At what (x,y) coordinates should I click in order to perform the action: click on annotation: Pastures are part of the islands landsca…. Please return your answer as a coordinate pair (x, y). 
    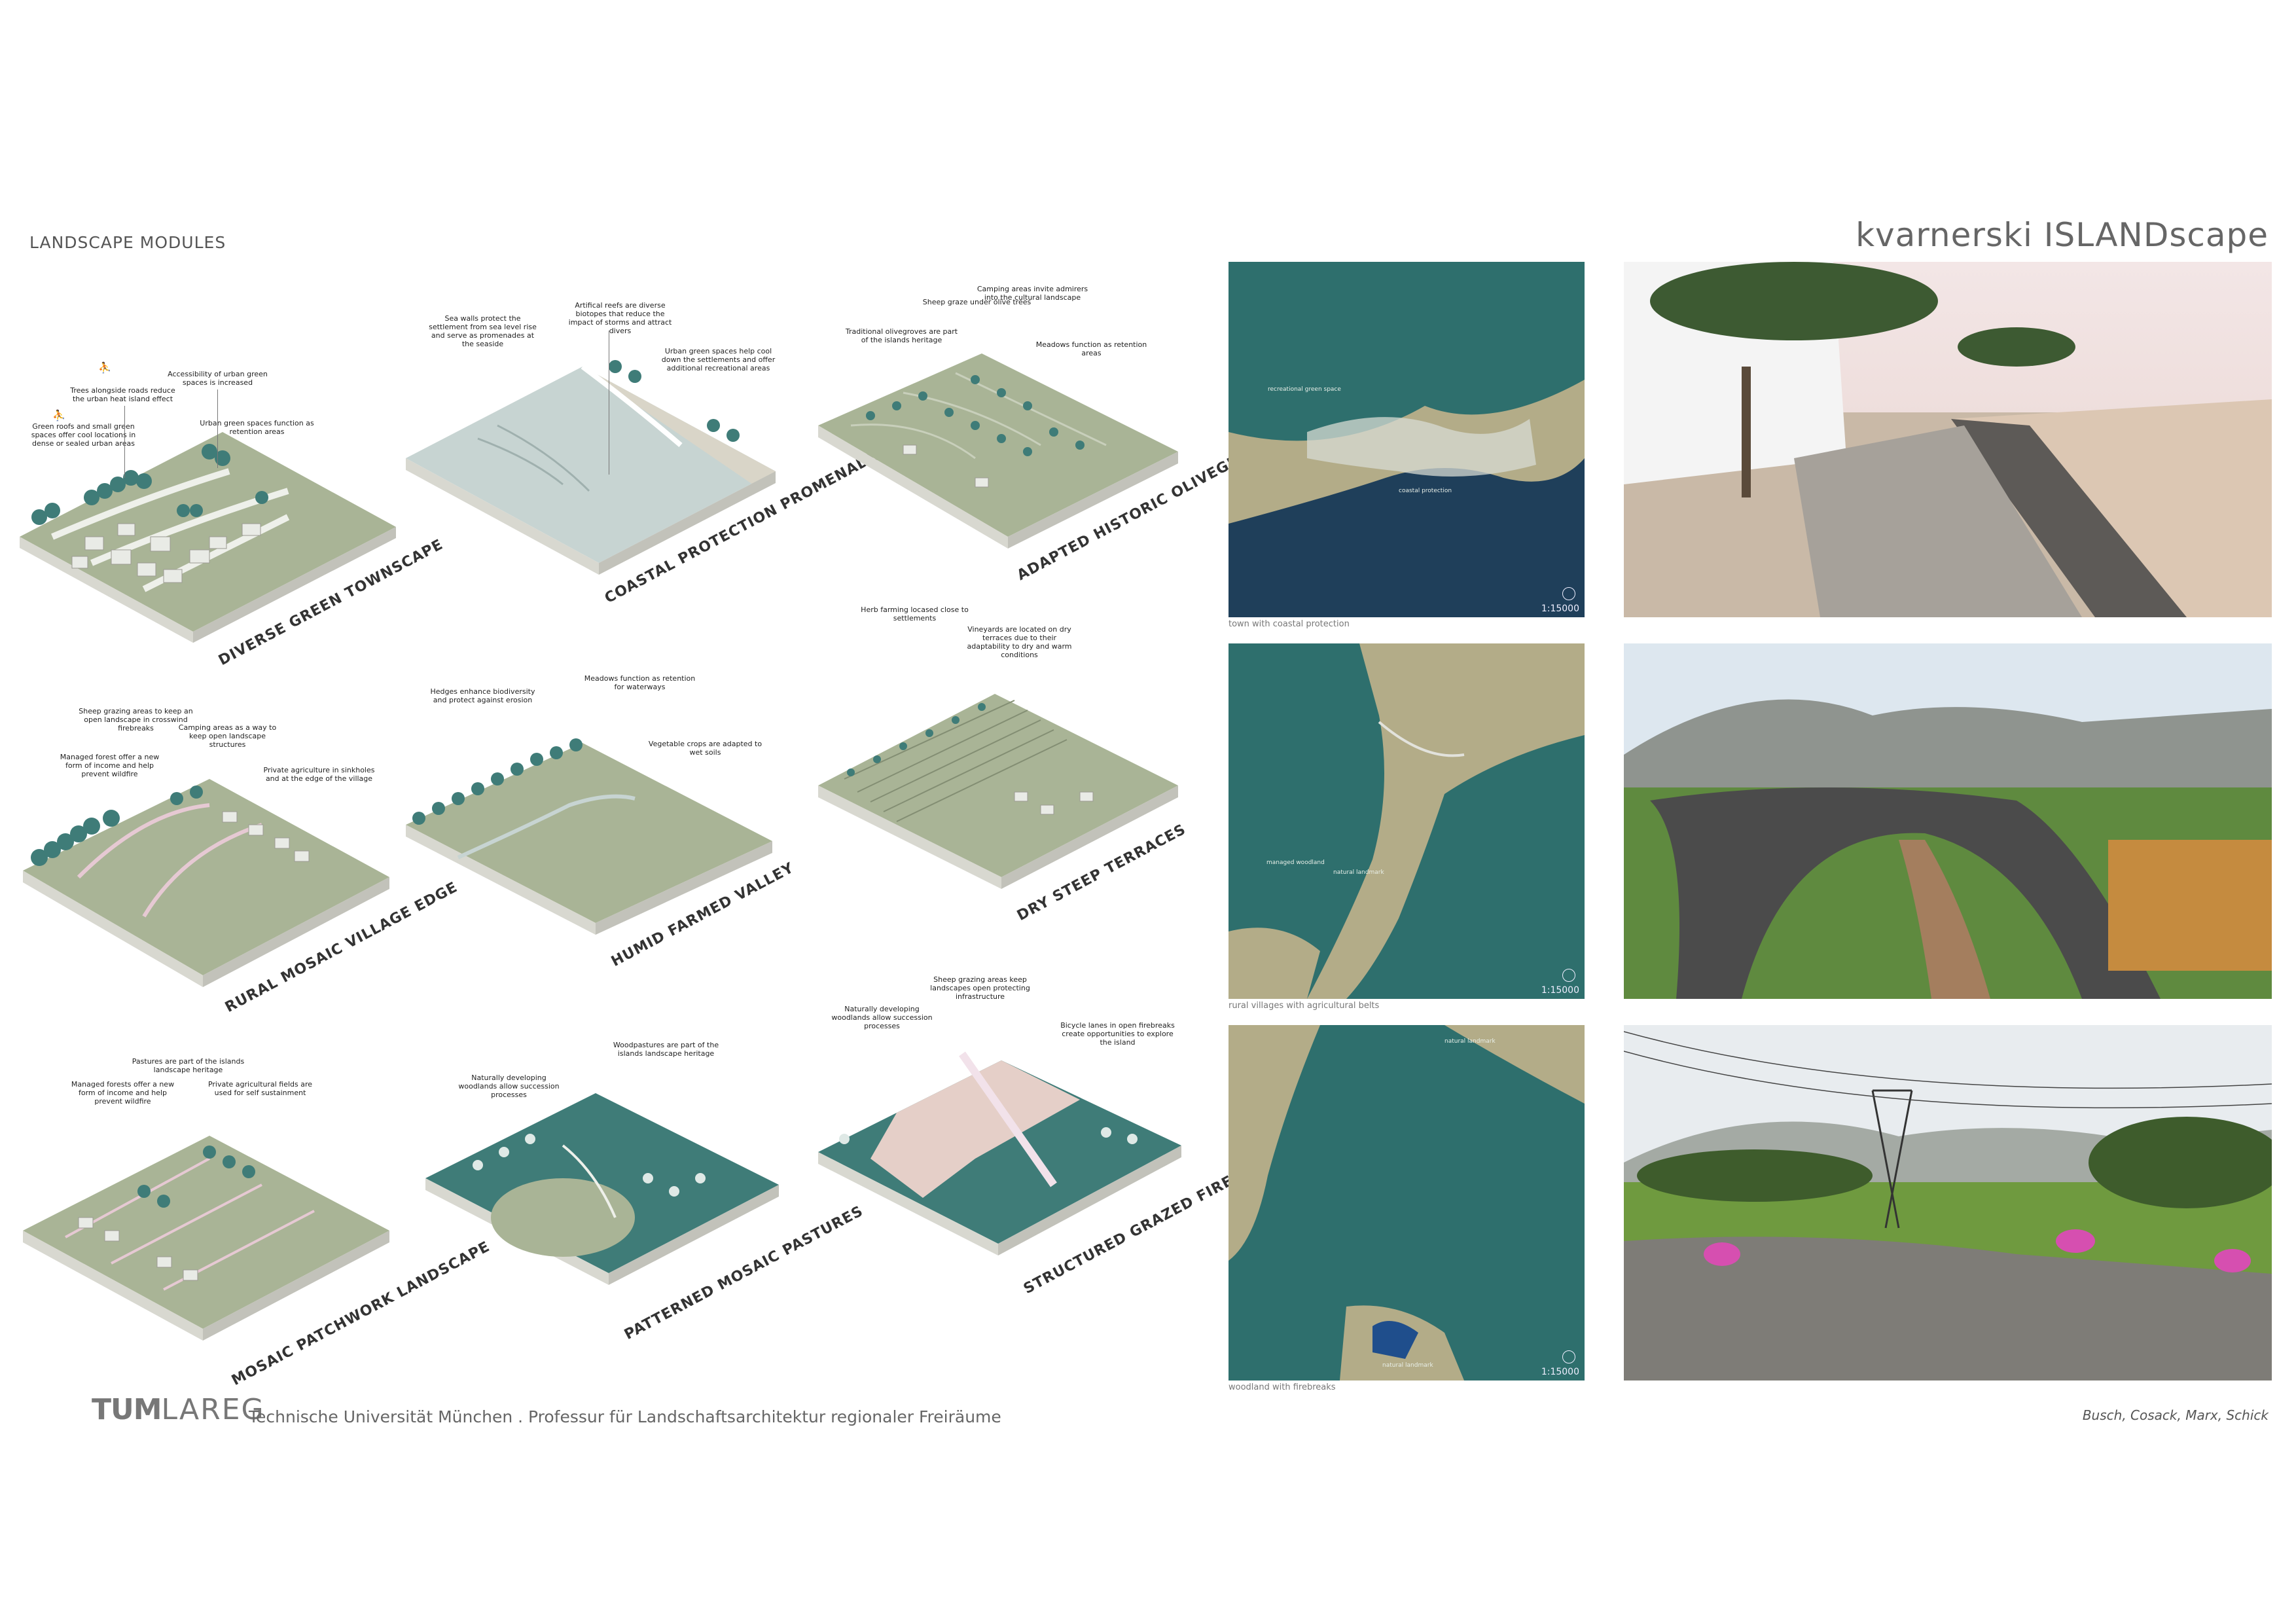
    Looking at the image, I should click on (188, 1065).